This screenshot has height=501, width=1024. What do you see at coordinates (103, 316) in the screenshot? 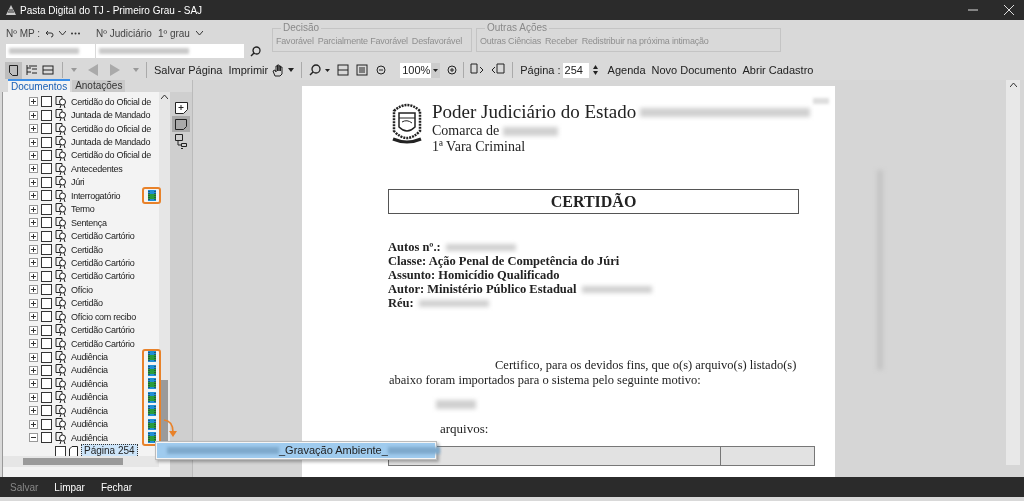
I see `tree-item-label: Ofício com recibo` at bounding box center [103, 316].